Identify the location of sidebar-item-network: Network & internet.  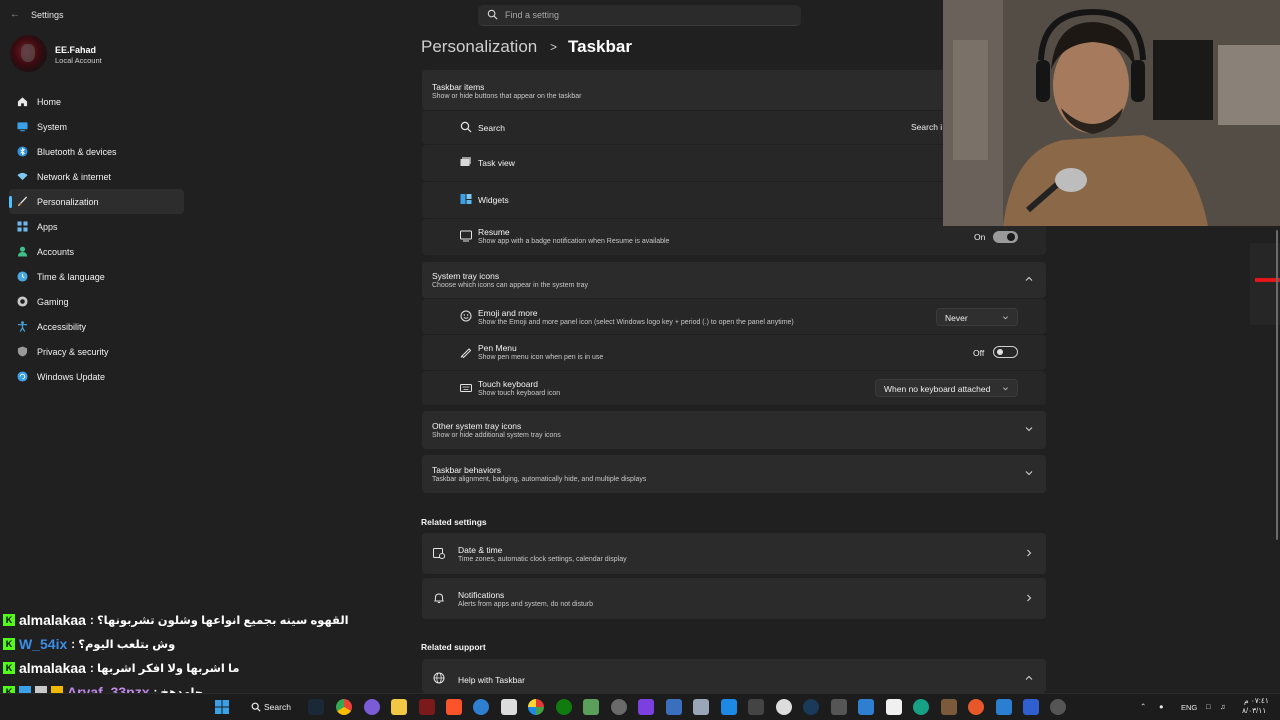
(96, 176).